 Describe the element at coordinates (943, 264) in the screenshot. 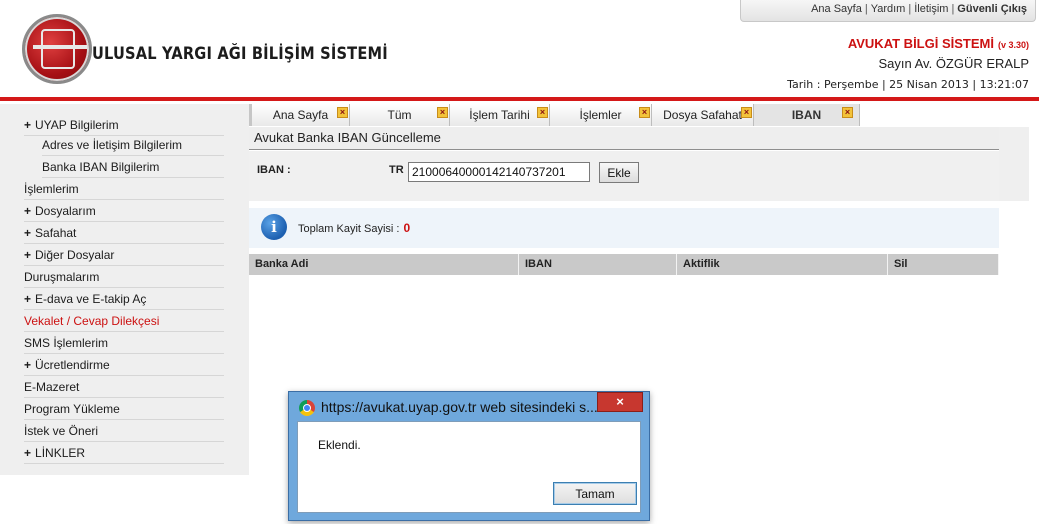

I see `column-header-sil: Sil` at that location.